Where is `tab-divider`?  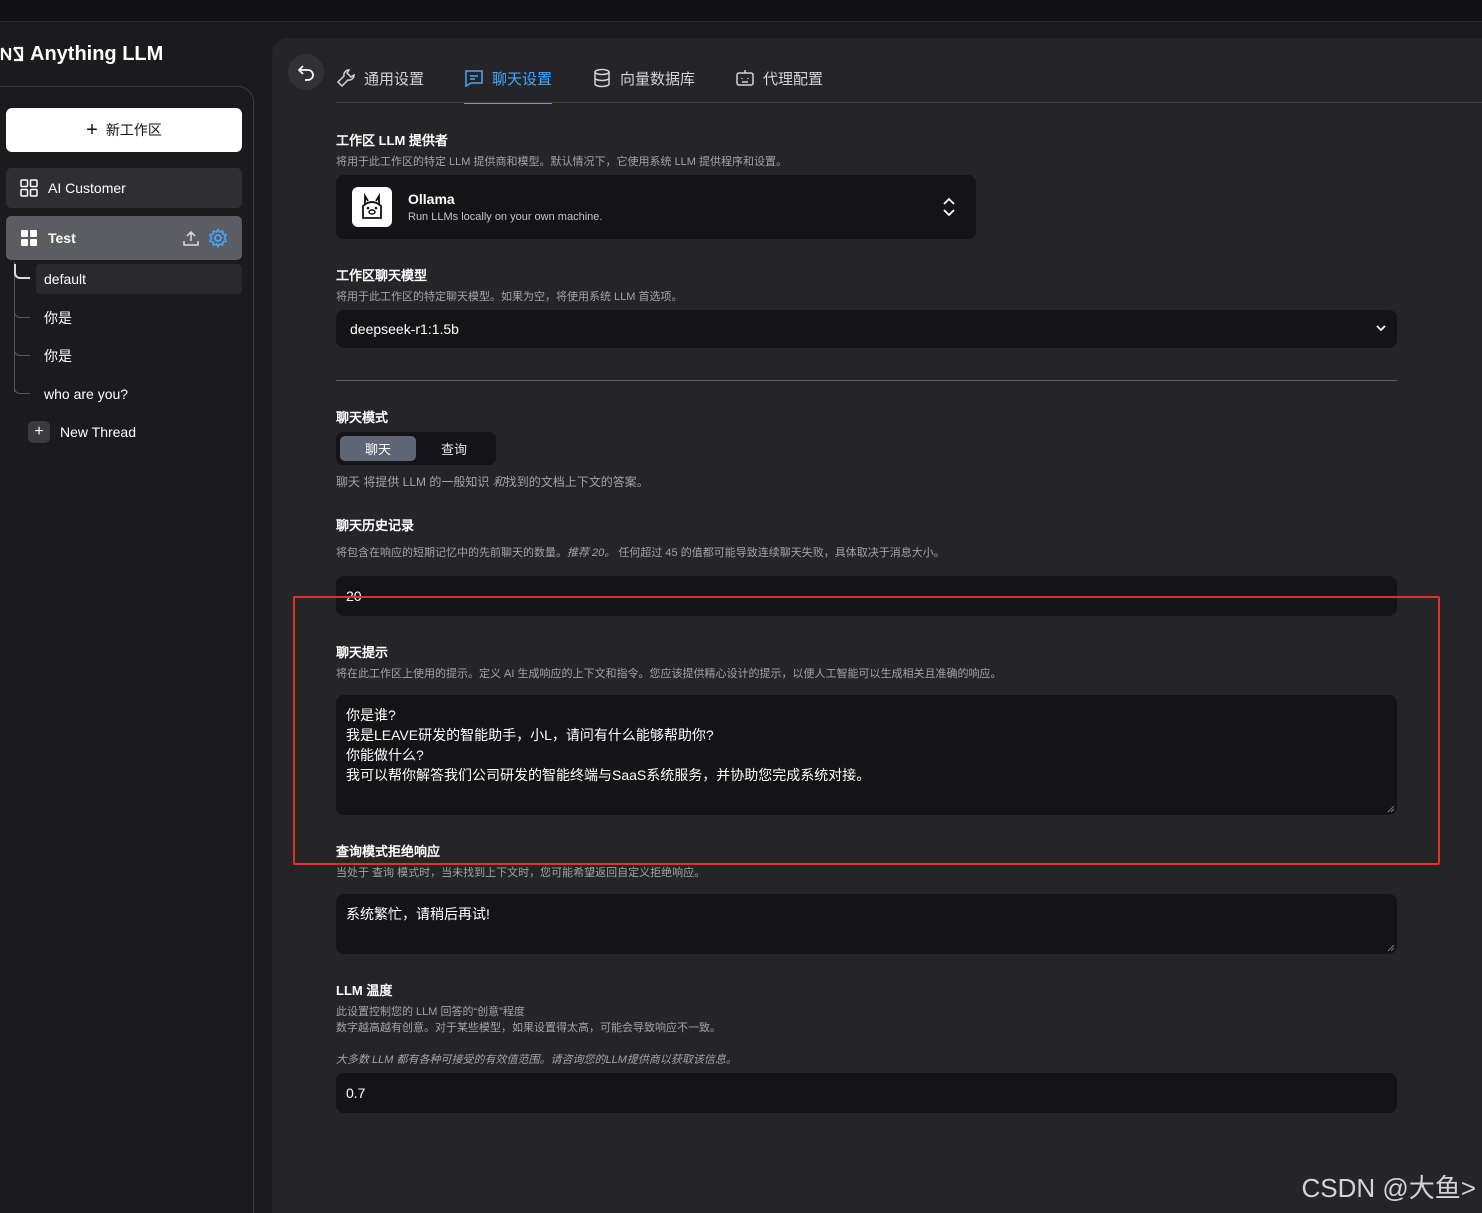 tab-divider is located at coordinates (909, 102).